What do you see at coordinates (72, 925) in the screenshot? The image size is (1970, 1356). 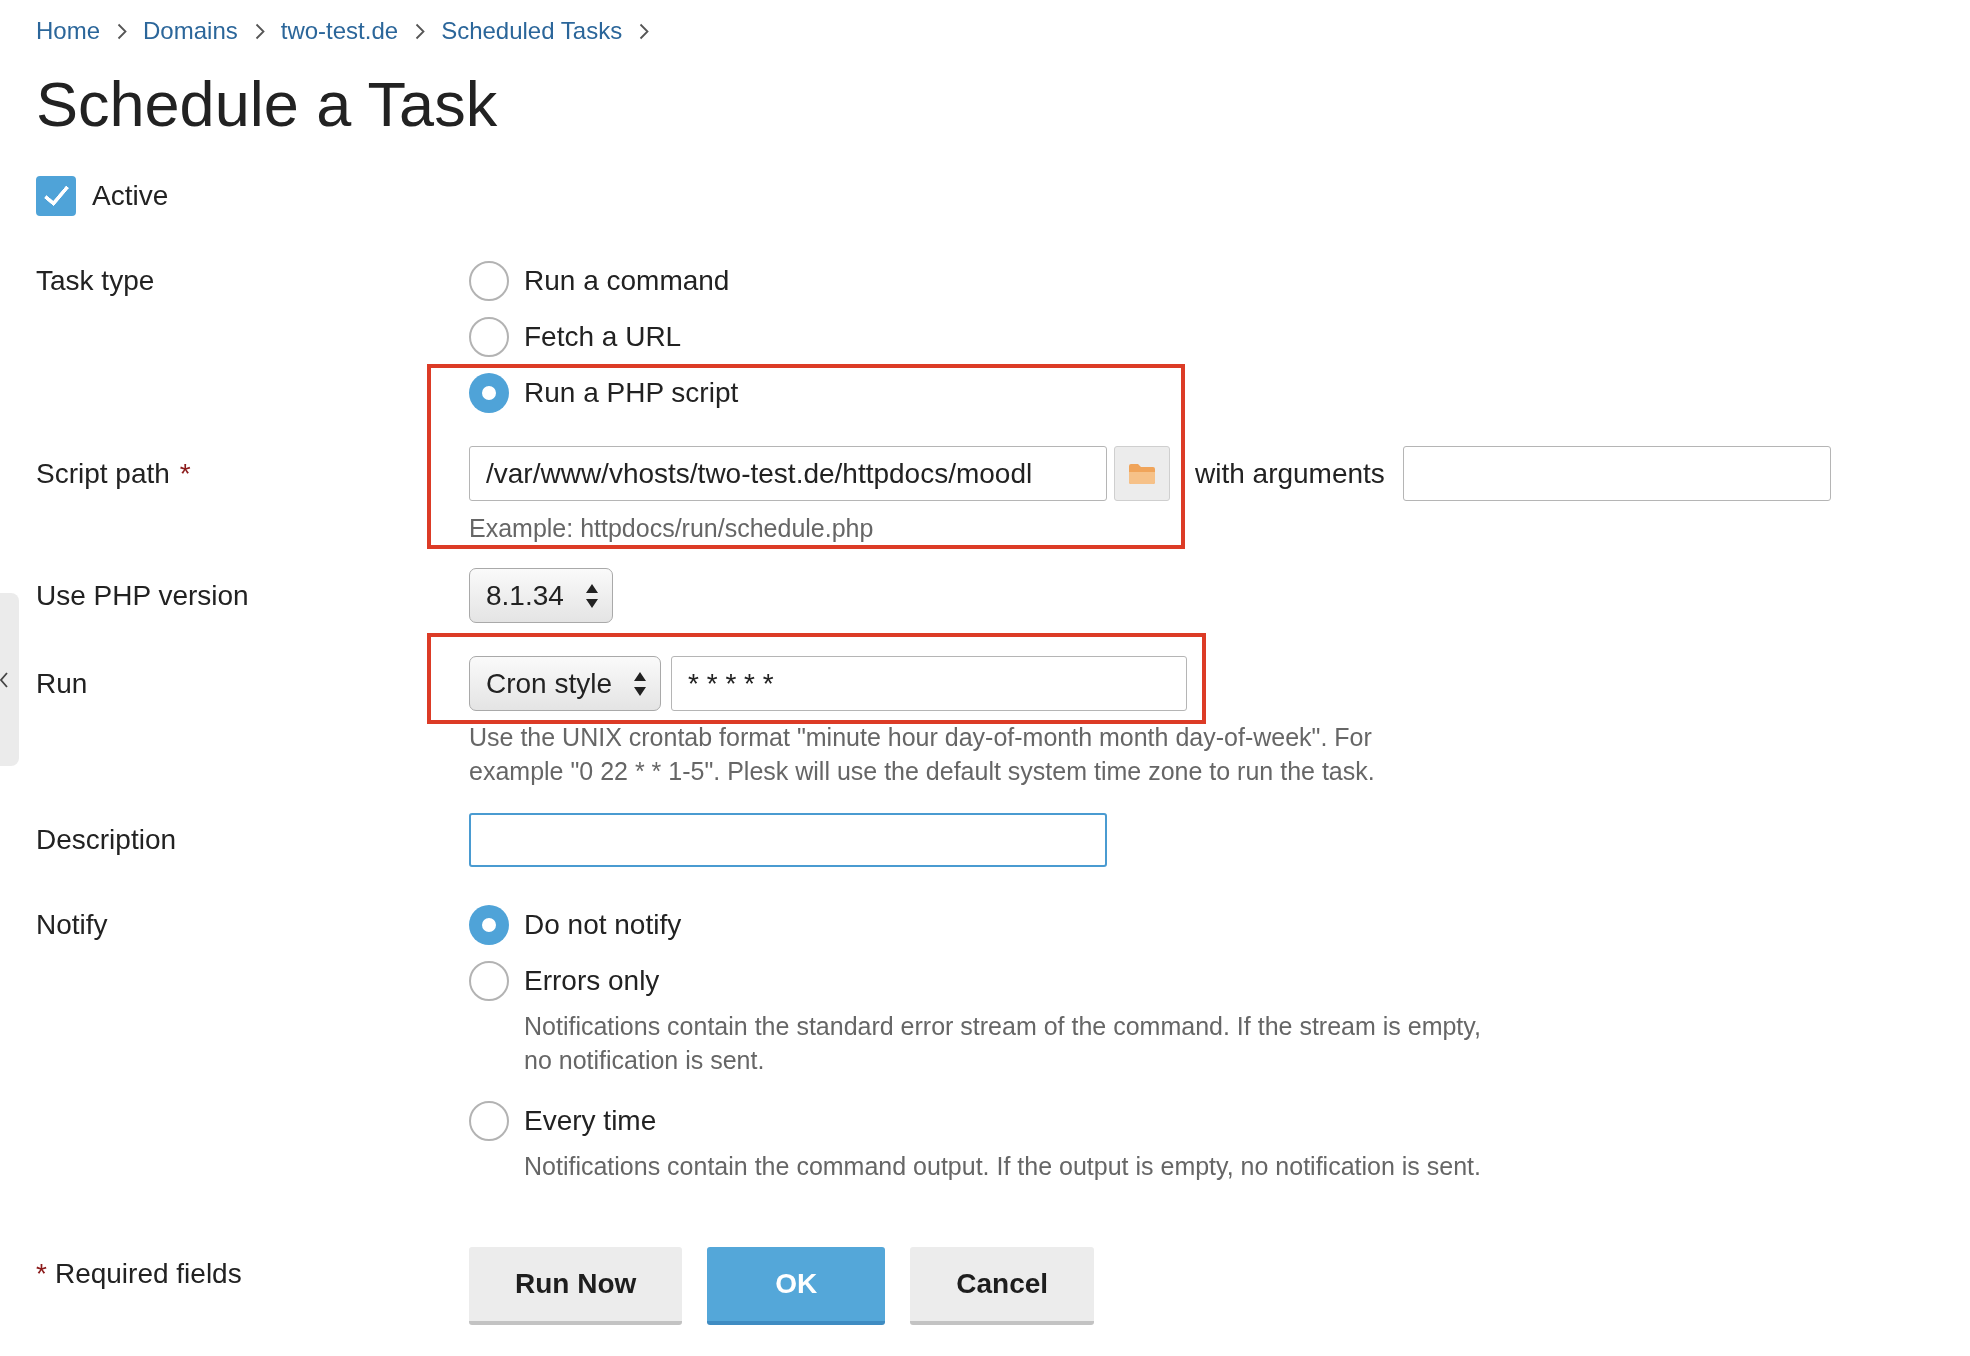 I see `field-label: Notify` at bounding box center [72, 925].